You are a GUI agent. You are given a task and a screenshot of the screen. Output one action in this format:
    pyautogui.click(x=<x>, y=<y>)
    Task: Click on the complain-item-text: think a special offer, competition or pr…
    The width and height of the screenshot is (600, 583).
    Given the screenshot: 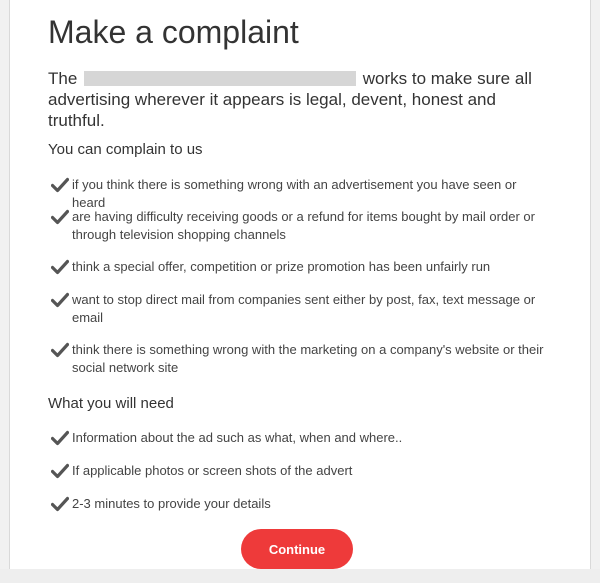 What is the action you would take?
    pyautogui.click(x=281, y=266)
    